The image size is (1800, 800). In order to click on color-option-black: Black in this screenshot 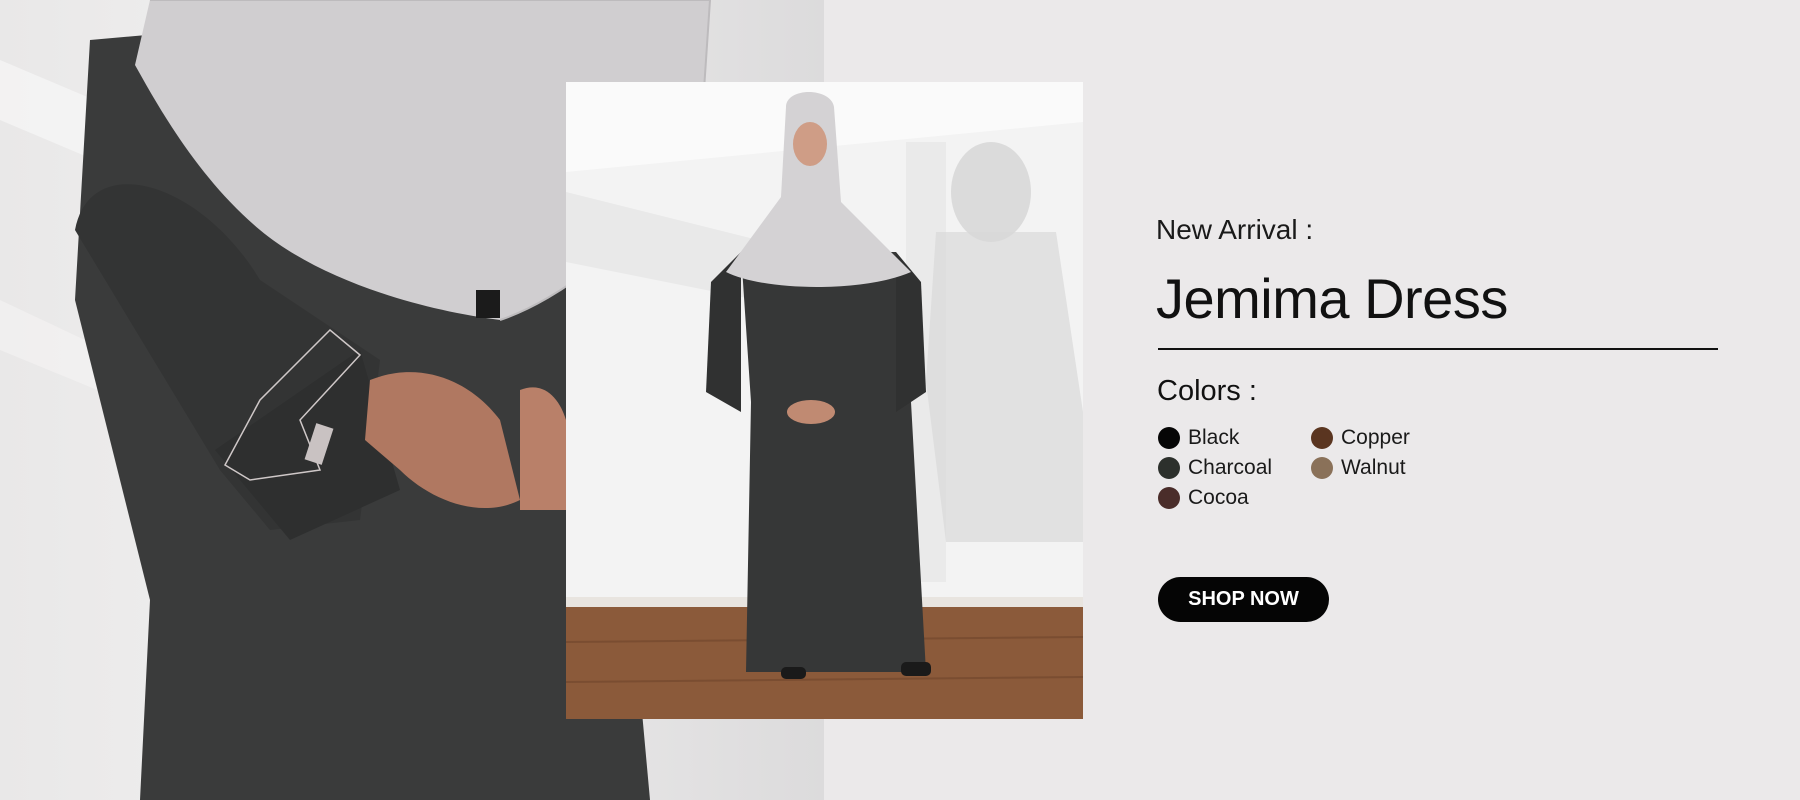, I will do `click(1198, 438)`.